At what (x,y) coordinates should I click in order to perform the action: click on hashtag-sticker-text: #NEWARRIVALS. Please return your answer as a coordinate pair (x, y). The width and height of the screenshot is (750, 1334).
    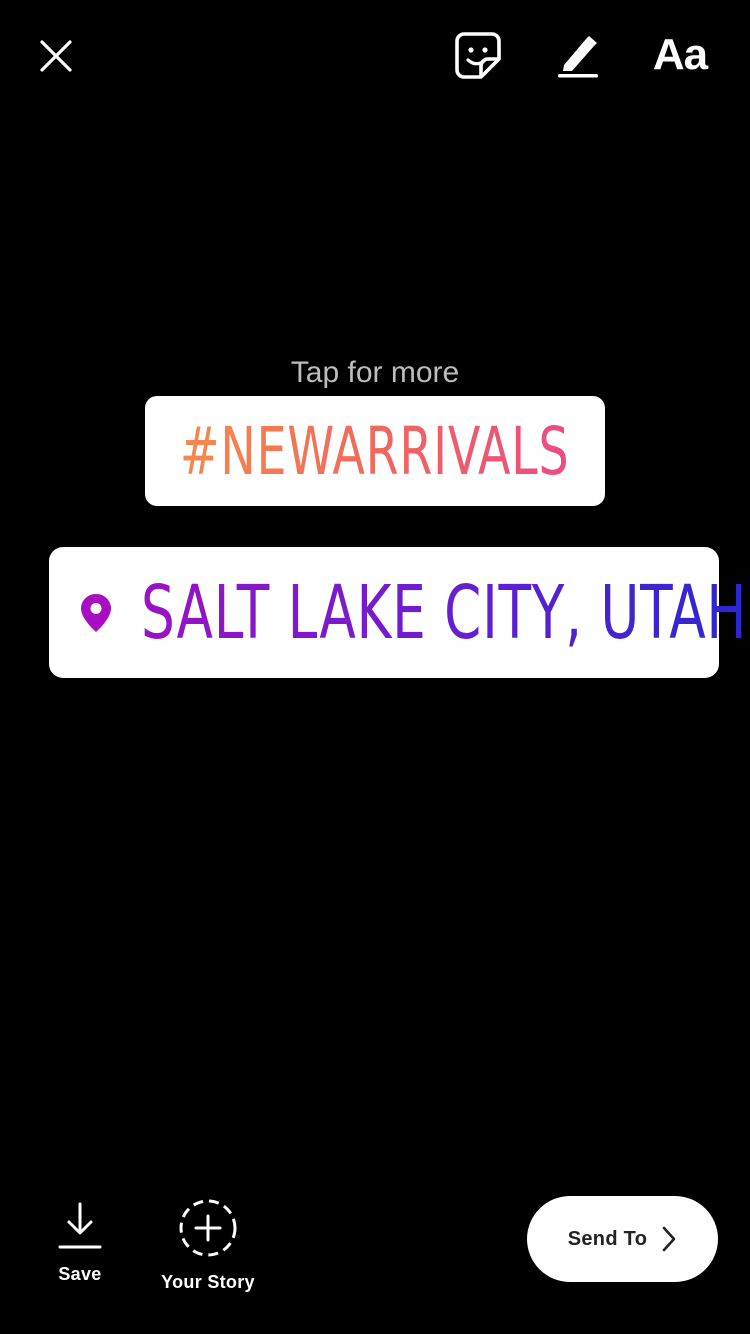
    Looking at the image, I should click on (375, 451).